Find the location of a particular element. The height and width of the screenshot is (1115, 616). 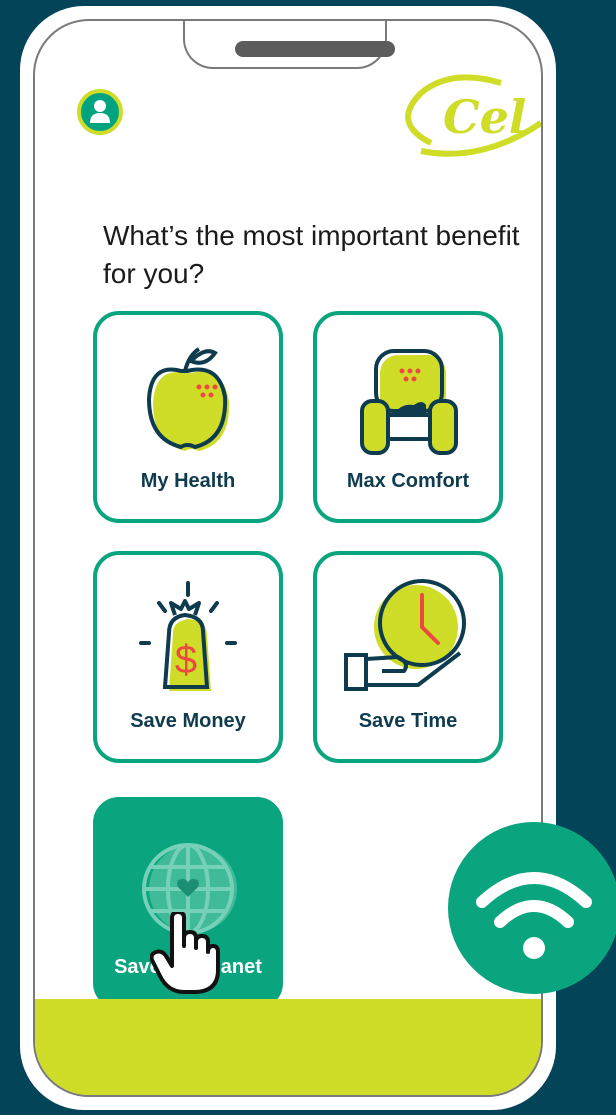

hand-pointer-icon is located at coordinates (185, 953).